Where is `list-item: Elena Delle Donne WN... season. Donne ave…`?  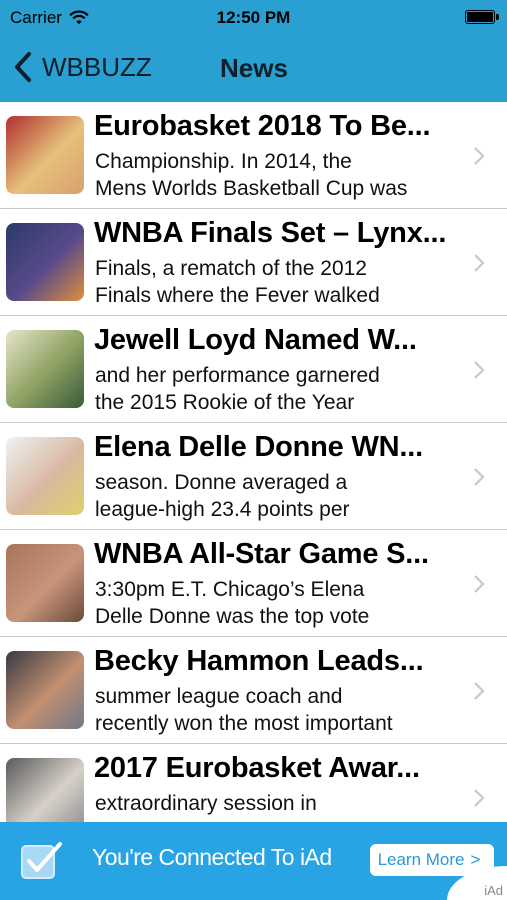
list-item: Elena Delle Donne WN... season. Donne ave… is located at coordinates (253, 476).